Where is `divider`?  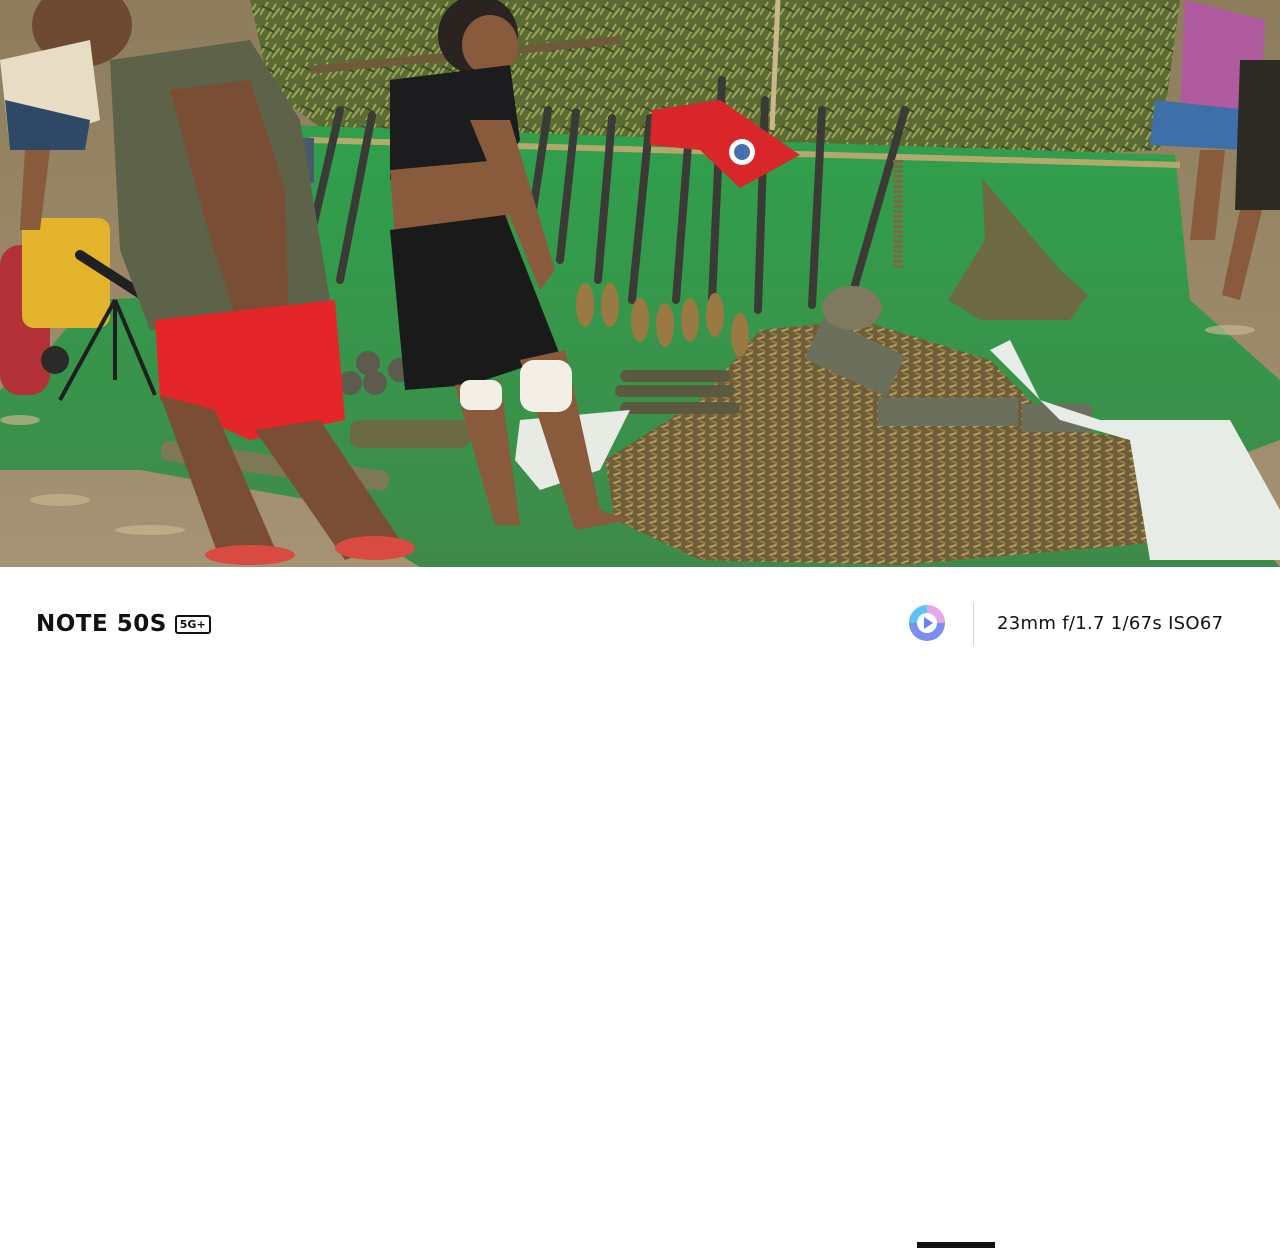 divider is located at coordinates (973, 624).